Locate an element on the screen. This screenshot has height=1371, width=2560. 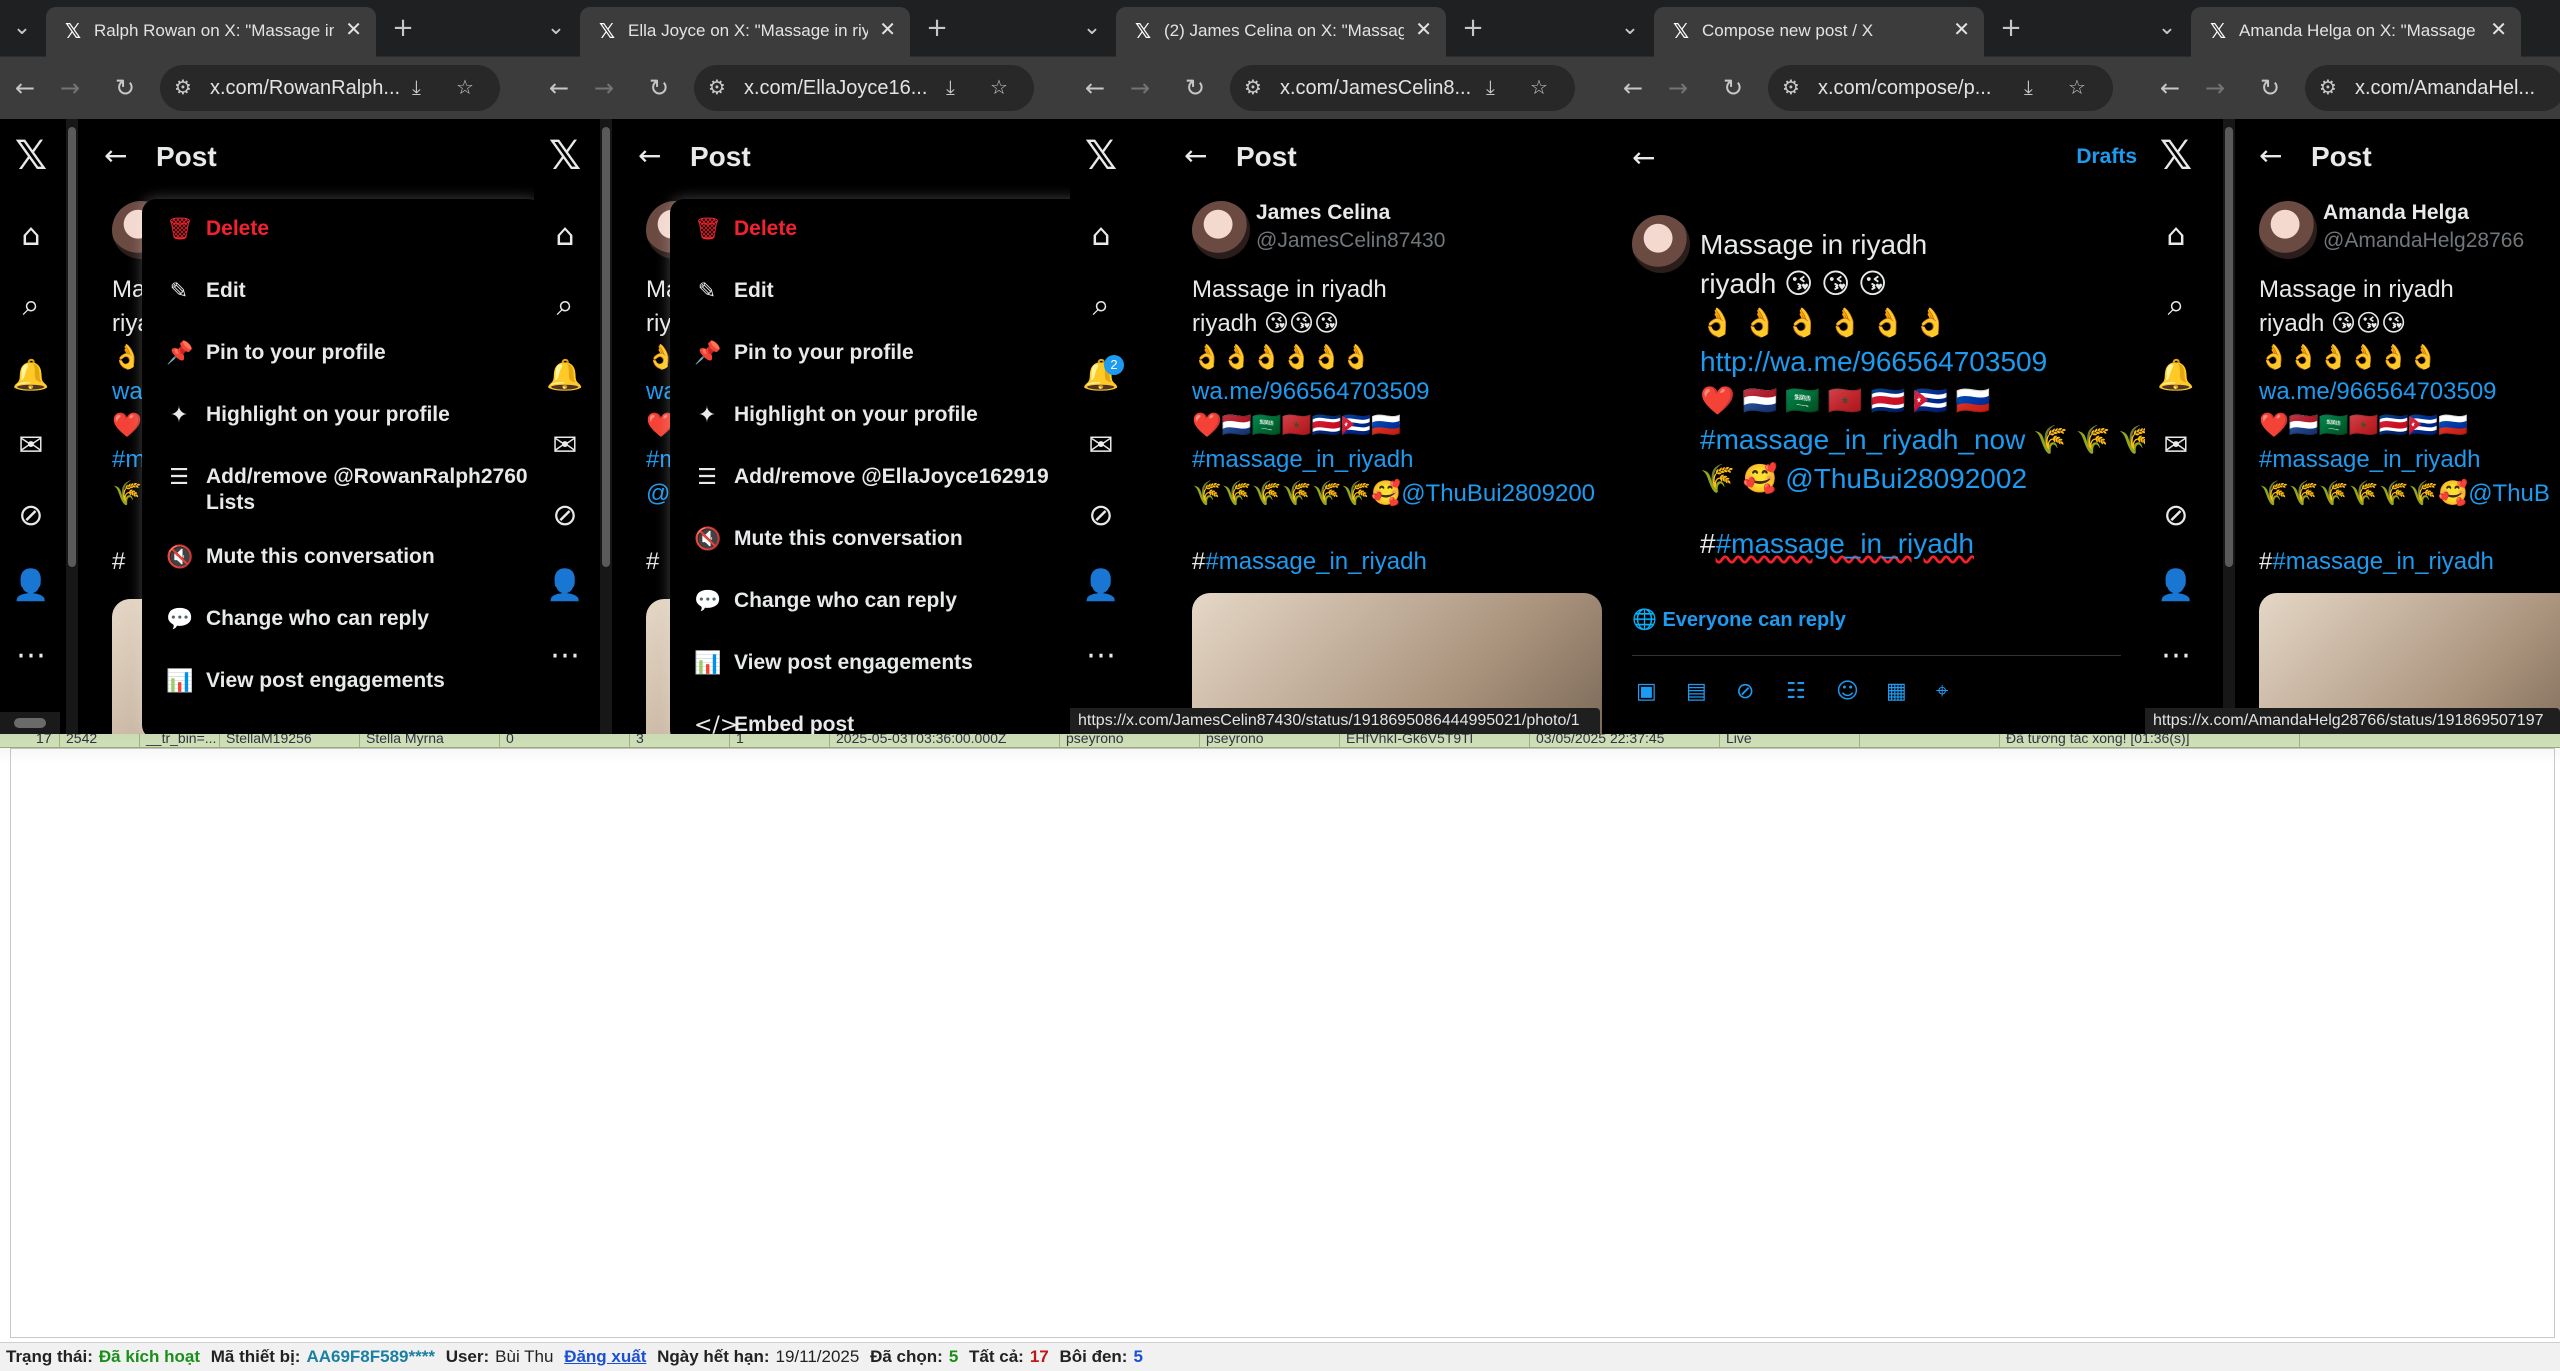
author-handle: @JamesCelin87430 is located at coordinates (1350, 241).